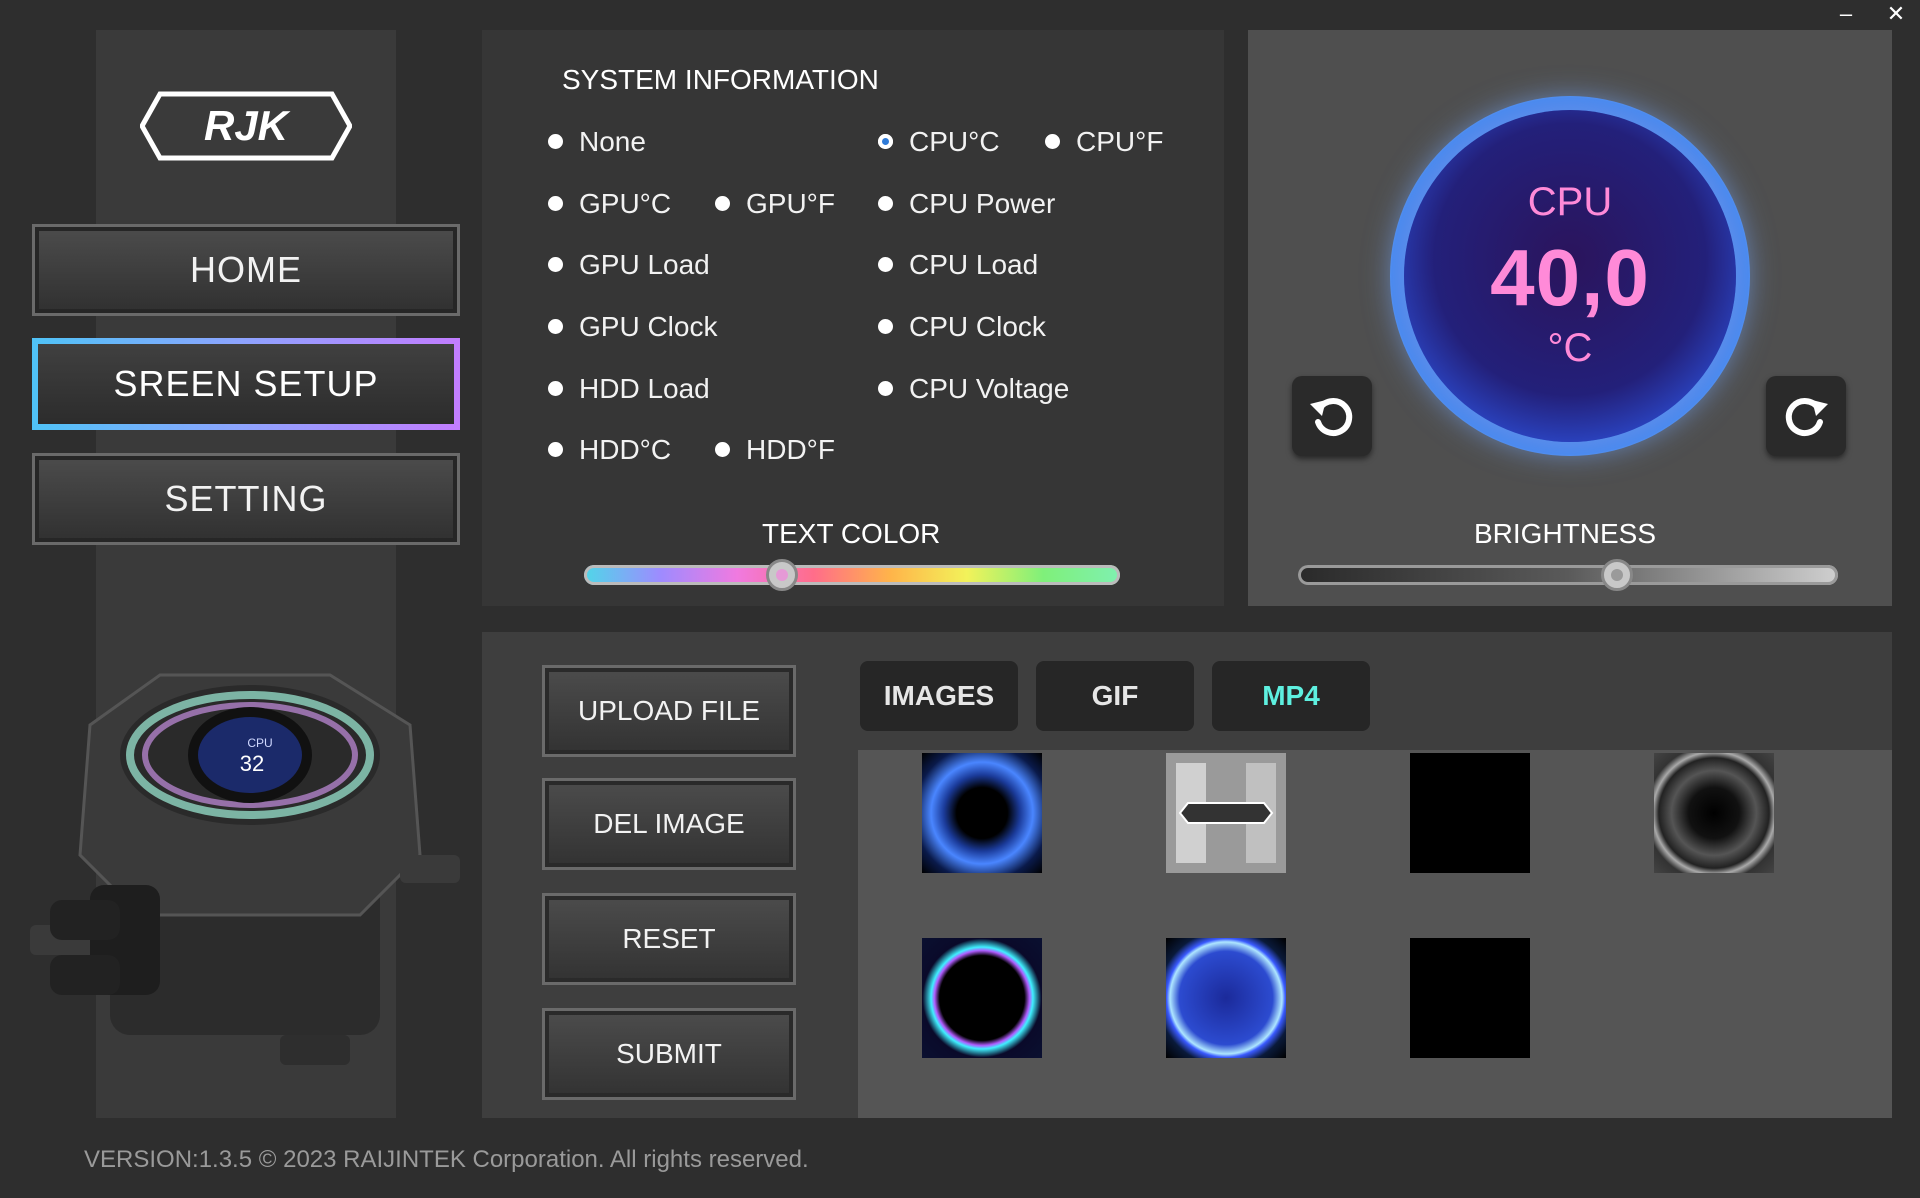  I want to click on nav-home-button: HOME, so click(246, 270).